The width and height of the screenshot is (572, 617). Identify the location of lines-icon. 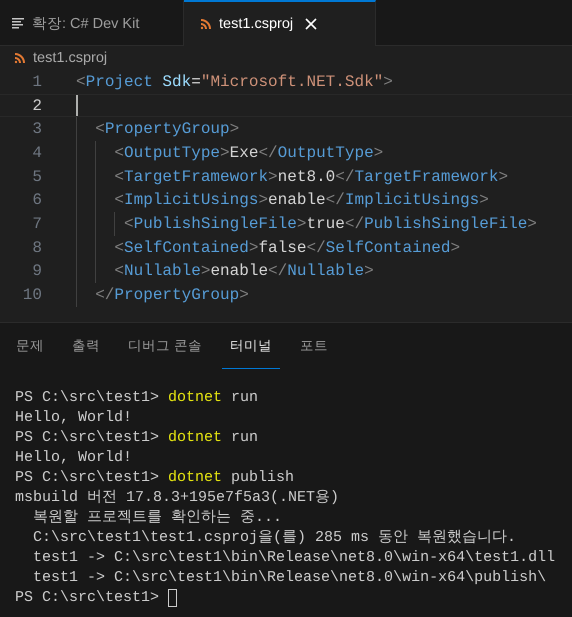
(18, 23).